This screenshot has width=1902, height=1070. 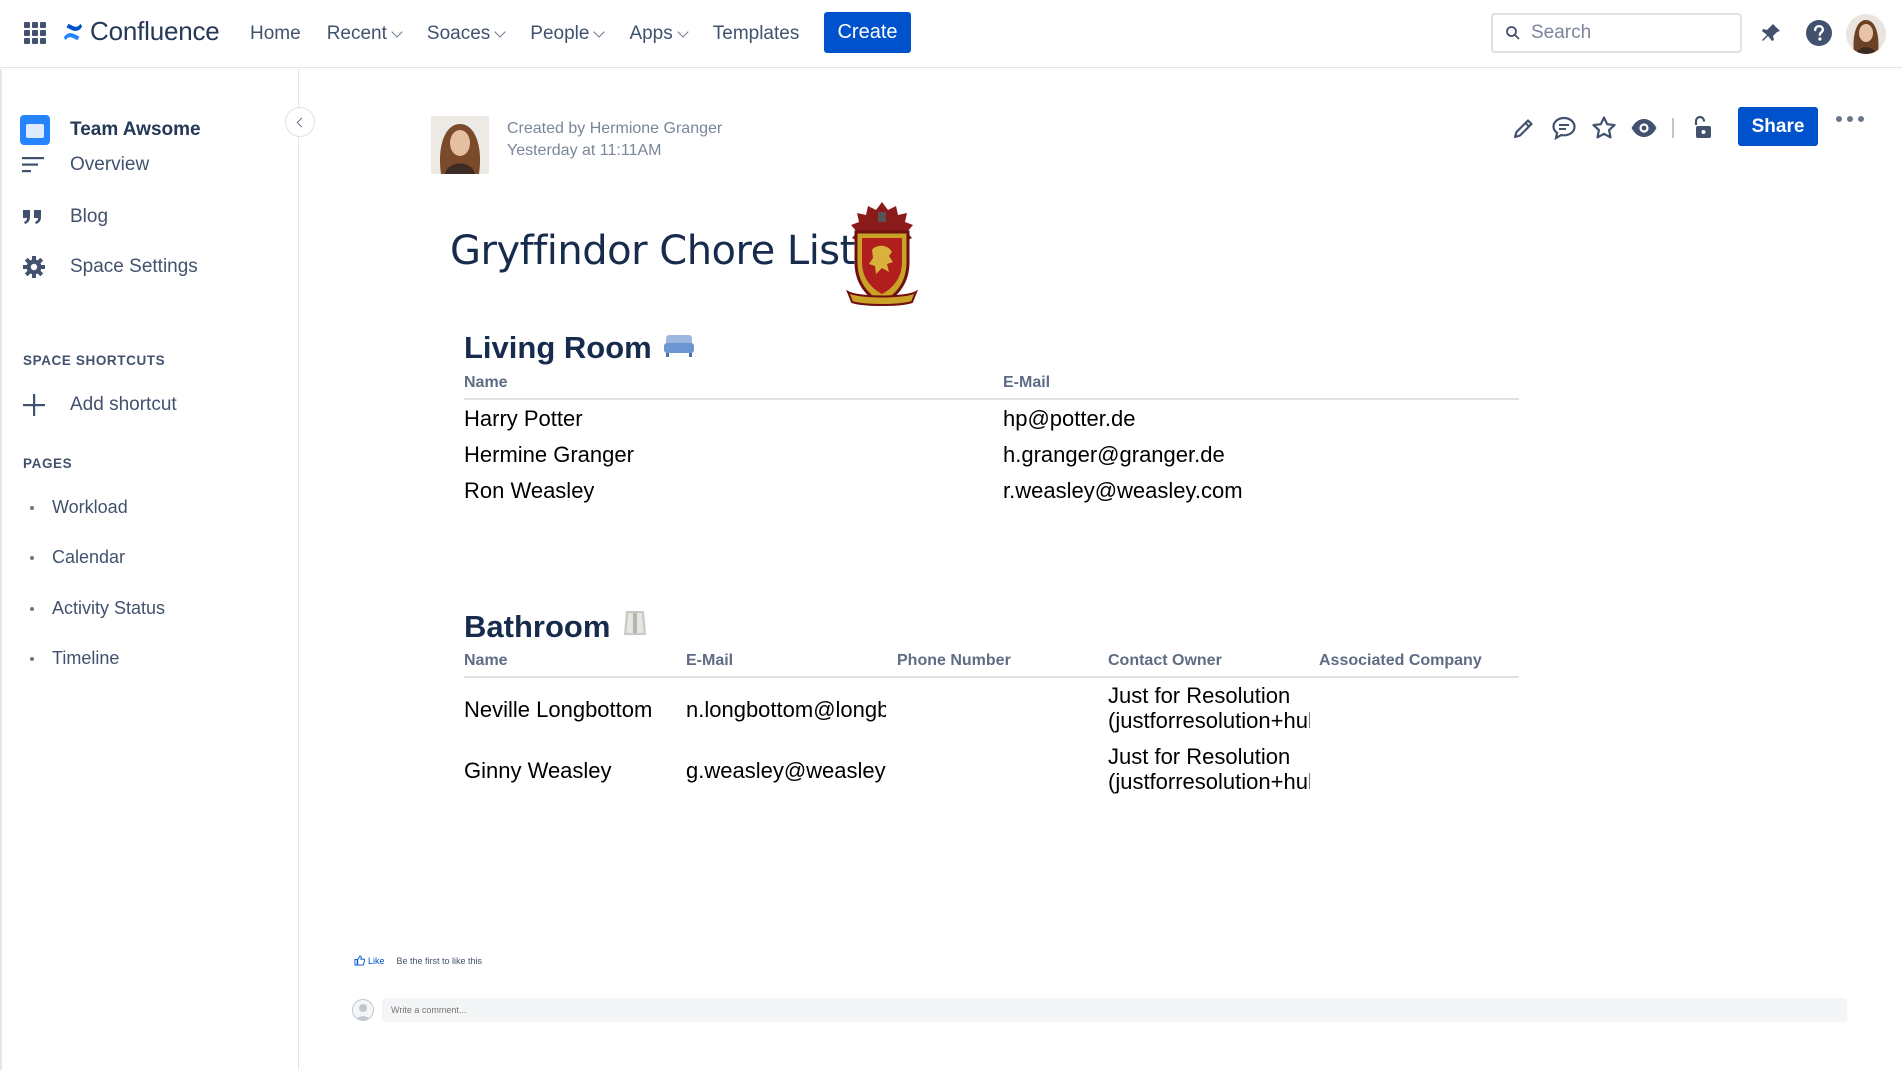 What do you see at coordinates (1644, 128) in the screenshot?
I see `watch-icon` at bounding box center [1644, 128].